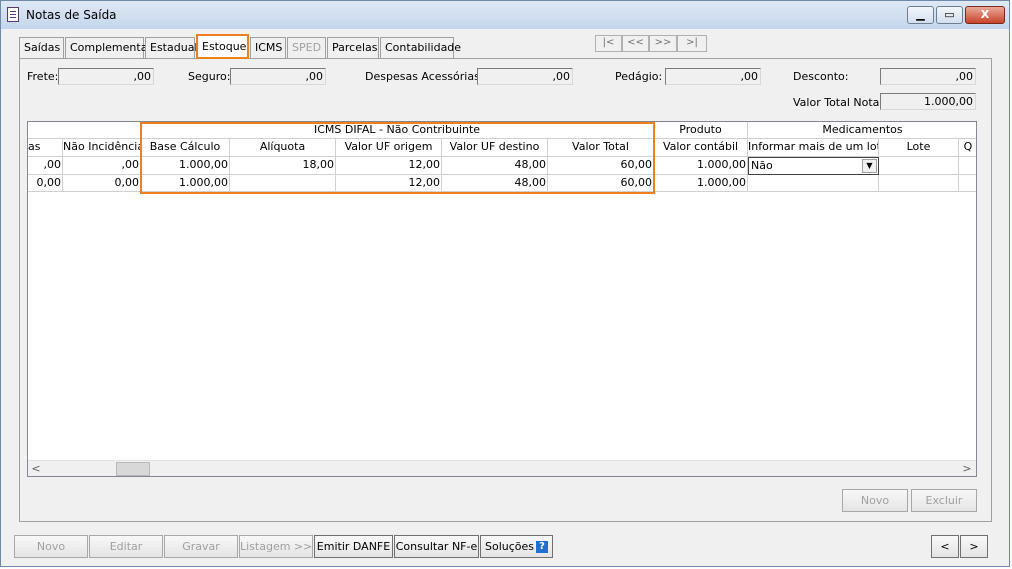 Image resolution: width=1012 pixels, height=569 pixels. What do you see at coordinates (663, 43) in the screenshot?
I see `next-record-button: >>` at bounding box center [663, 43].